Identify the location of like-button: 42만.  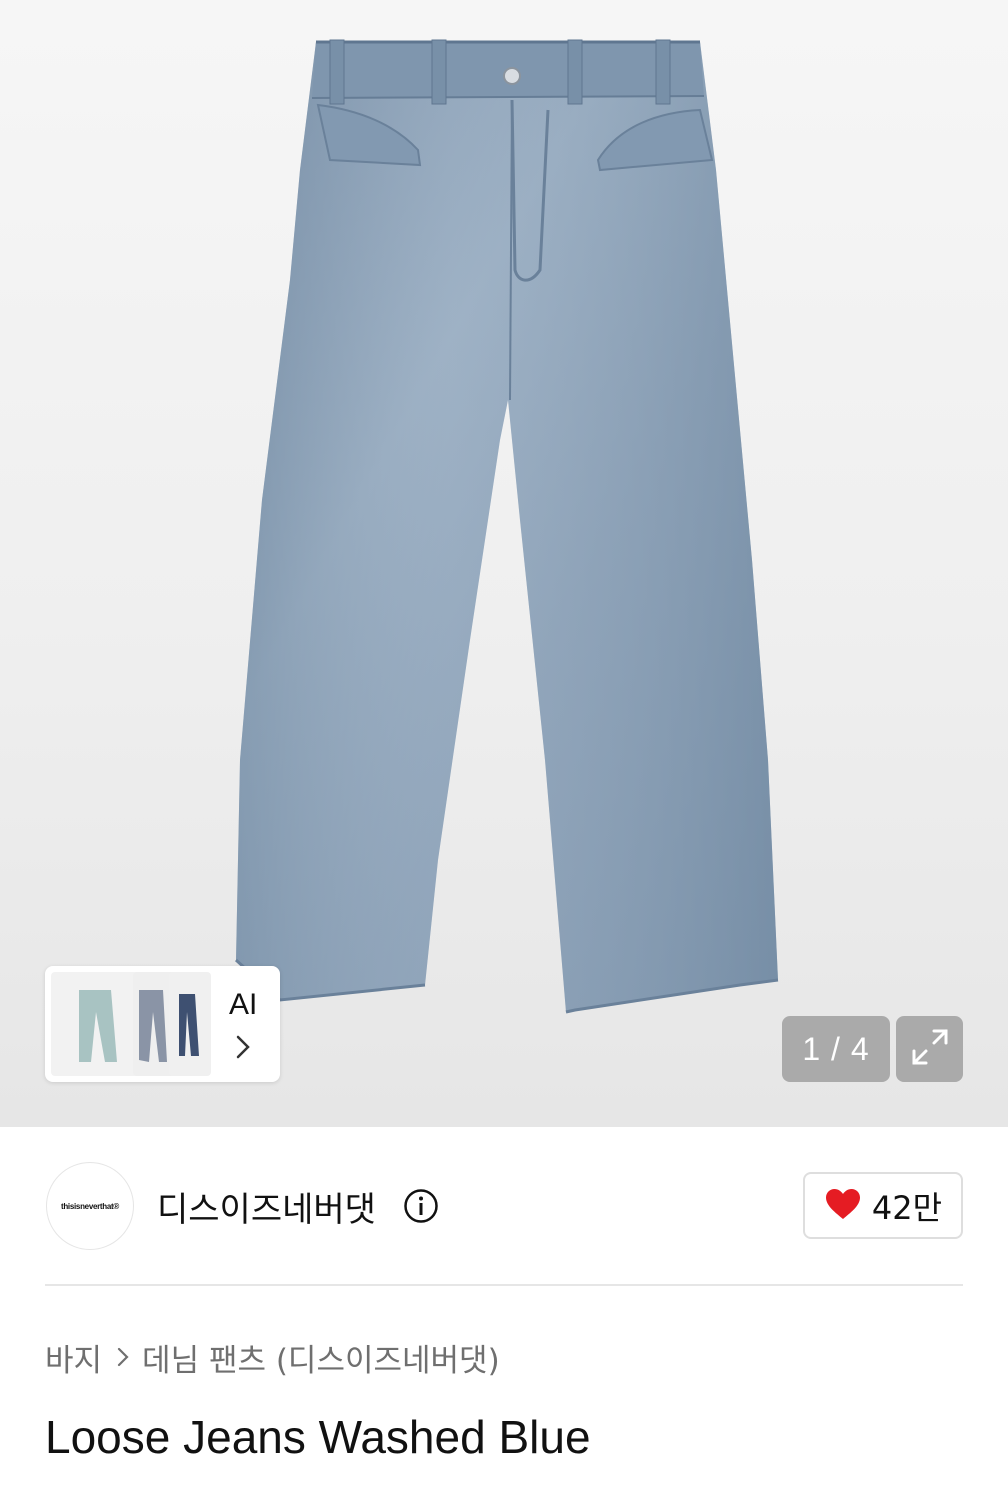
(883, 1205).